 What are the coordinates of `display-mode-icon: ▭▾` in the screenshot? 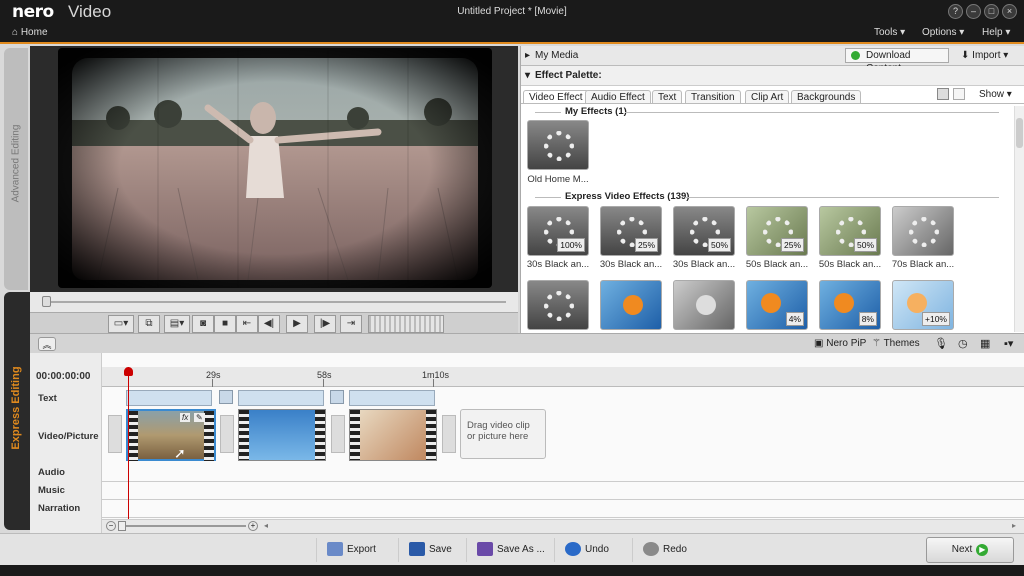 It's located at (121, 324).